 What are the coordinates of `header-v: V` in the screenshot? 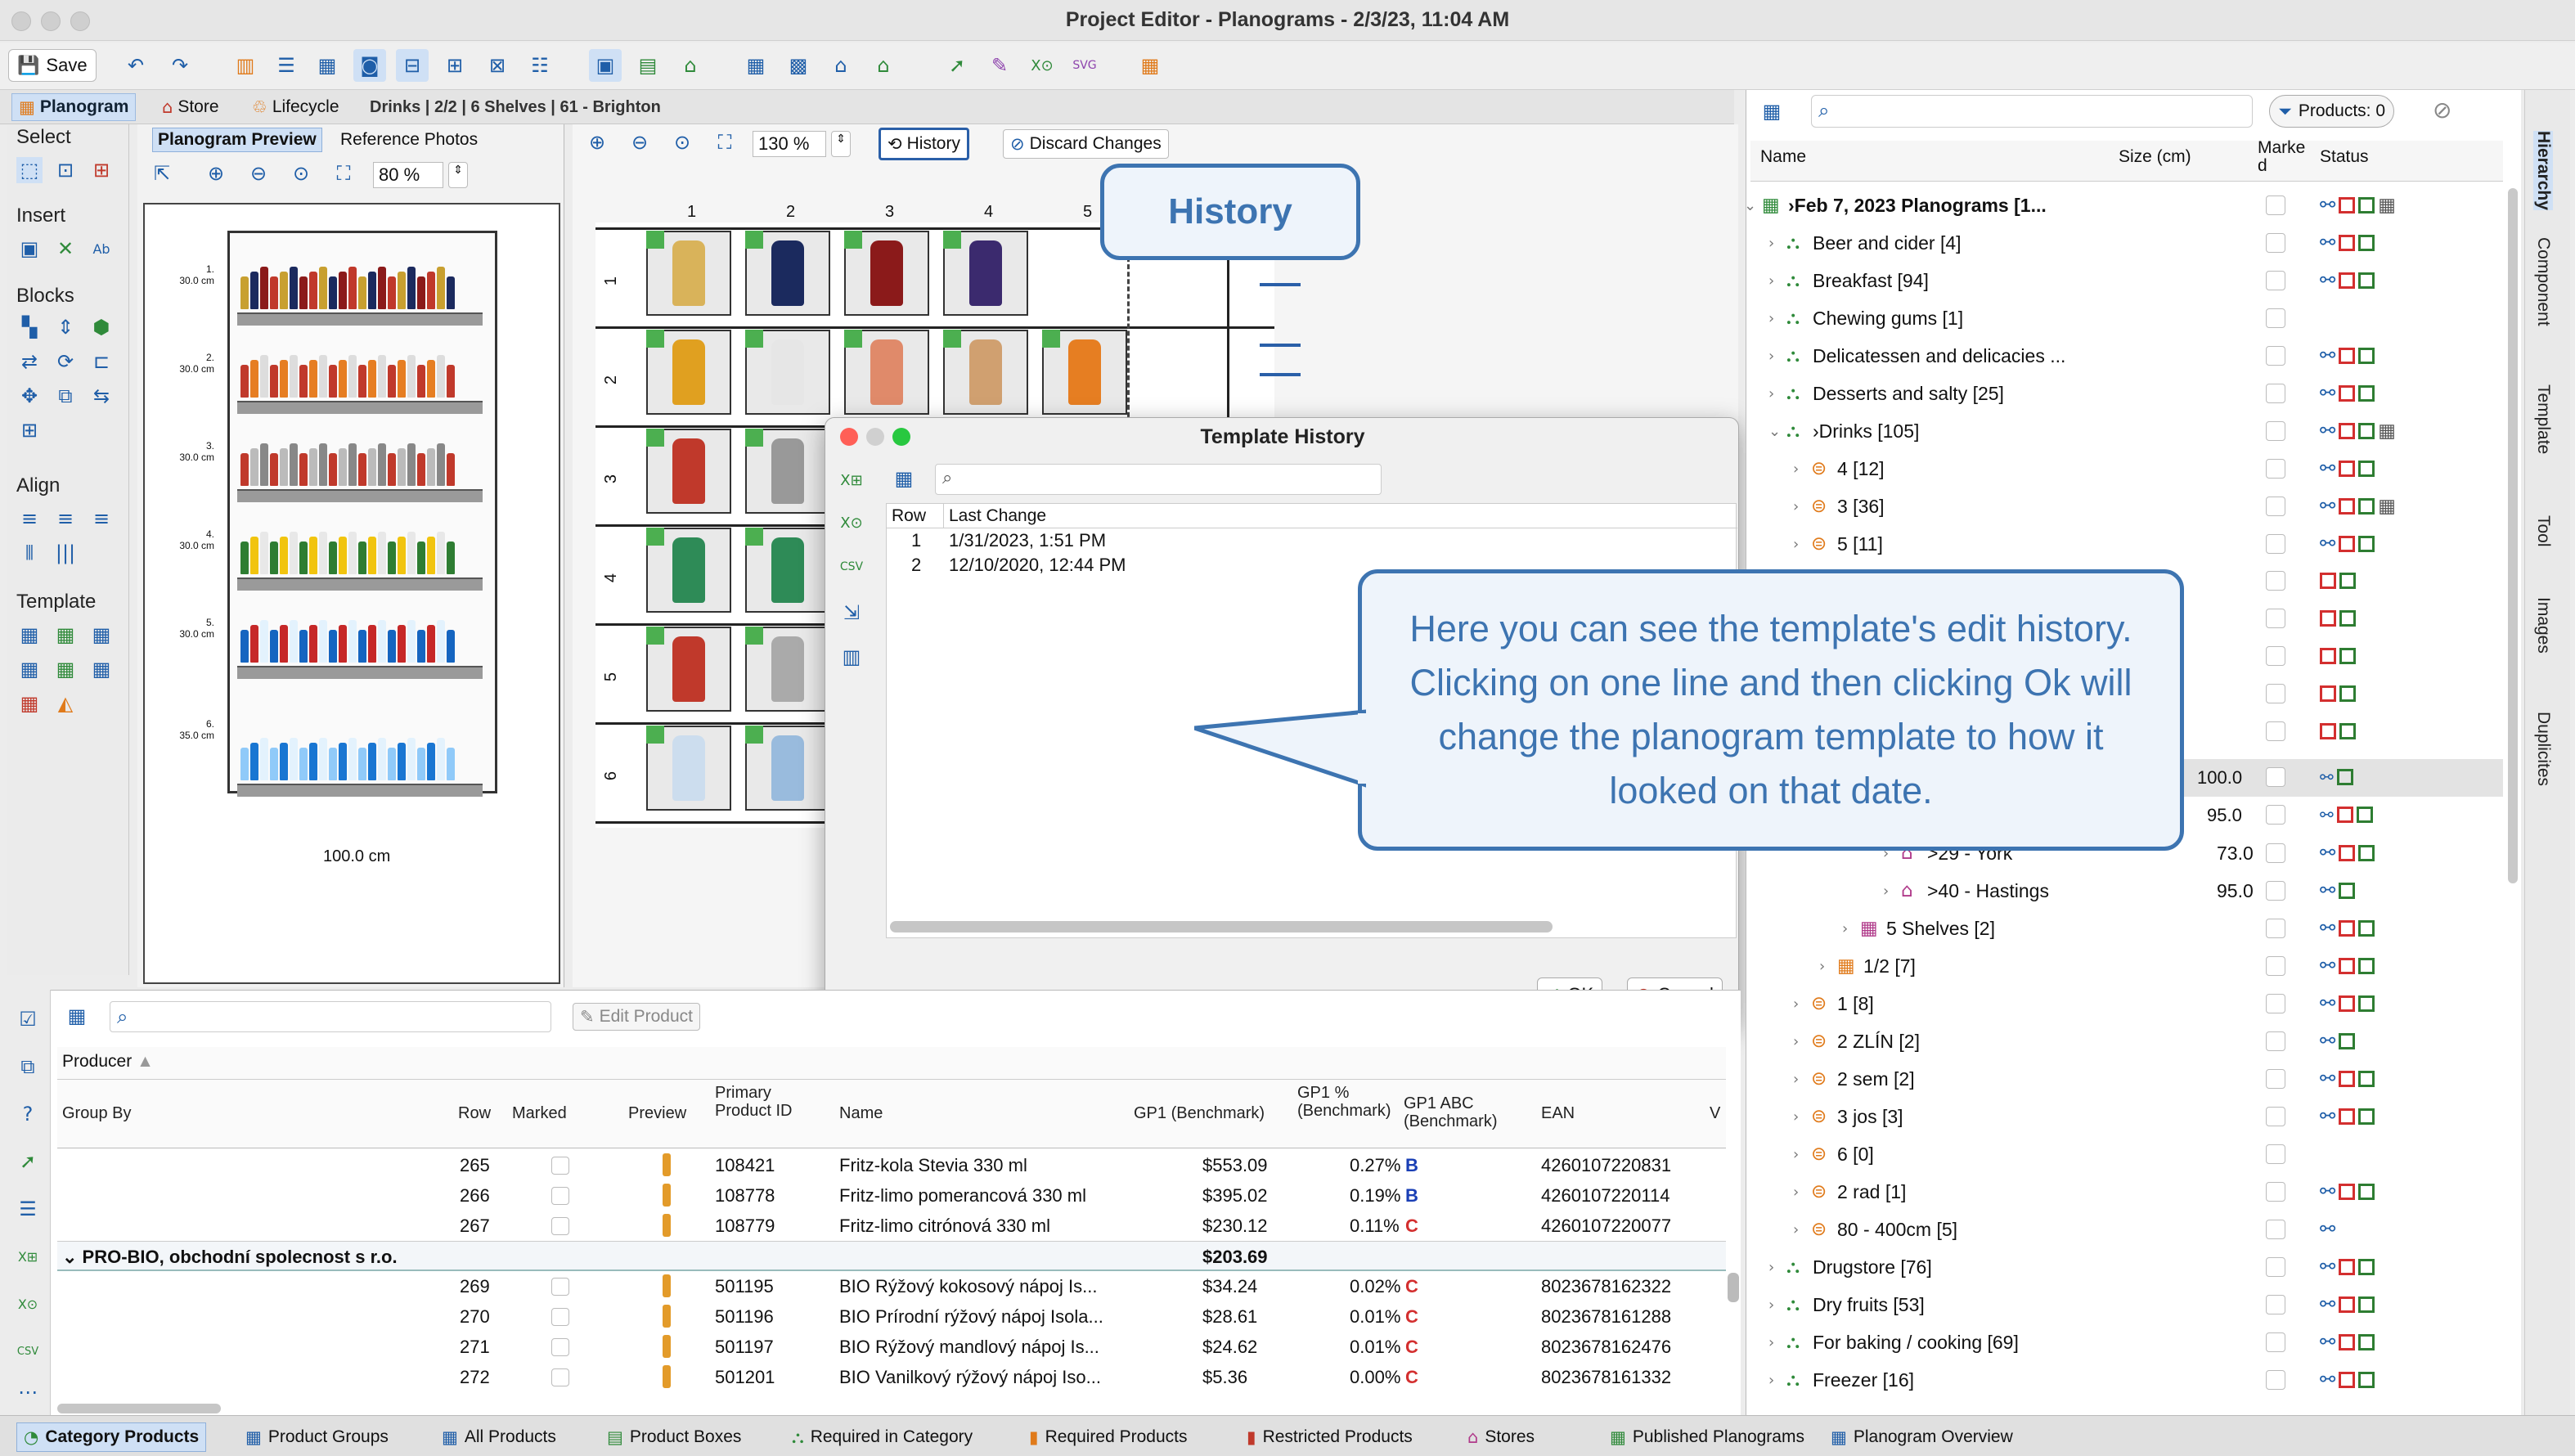 It's located at (1715, 1113).